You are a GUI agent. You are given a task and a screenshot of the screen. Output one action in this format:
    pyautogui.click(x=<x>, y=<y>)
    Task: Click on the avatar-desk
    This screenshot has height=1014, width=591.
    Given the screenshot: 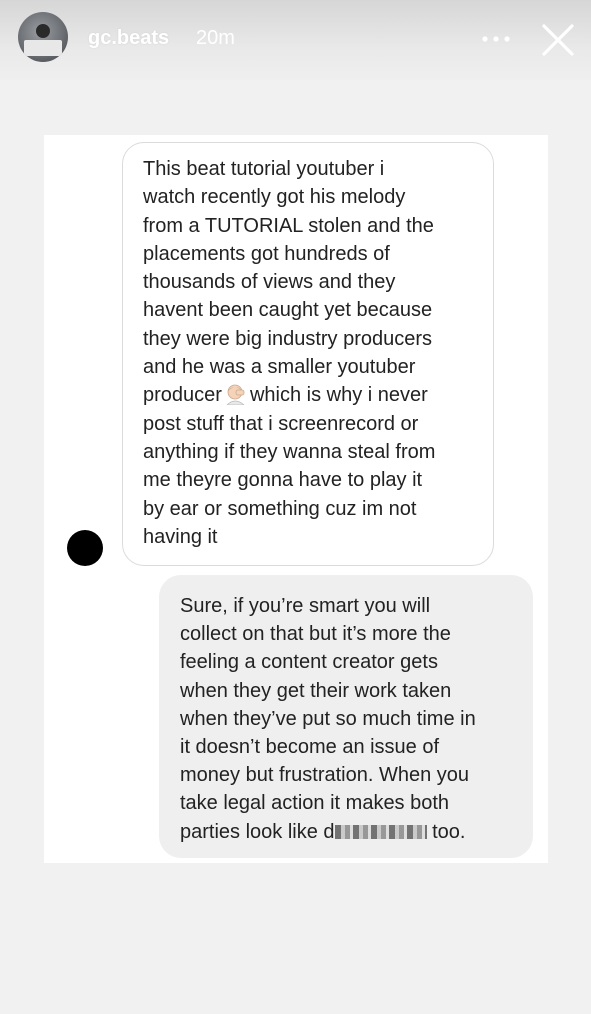 What is the action you would take?
    pyautogui.click(x=43, y=48)
    